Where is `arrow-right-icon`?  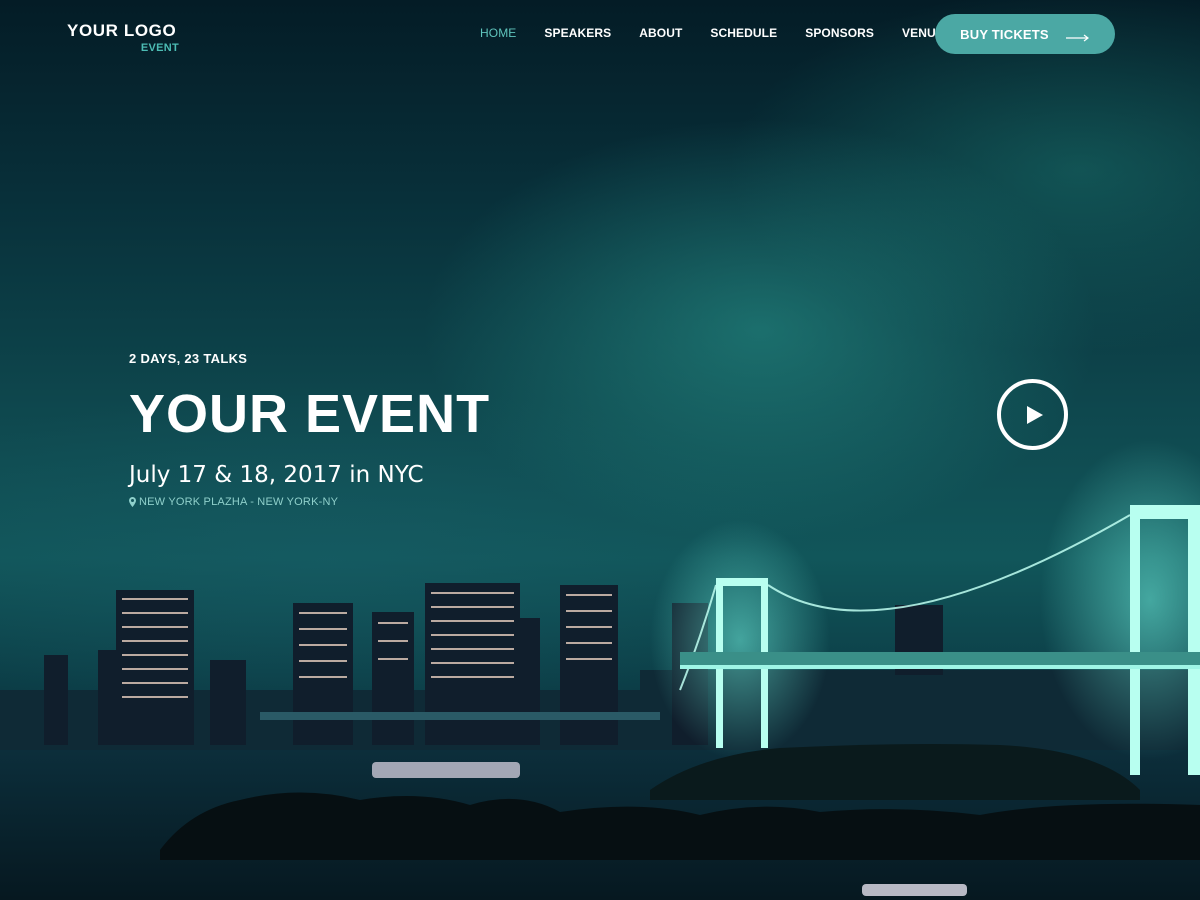 arrow-right-icon is located at coordinates (1077, 36).